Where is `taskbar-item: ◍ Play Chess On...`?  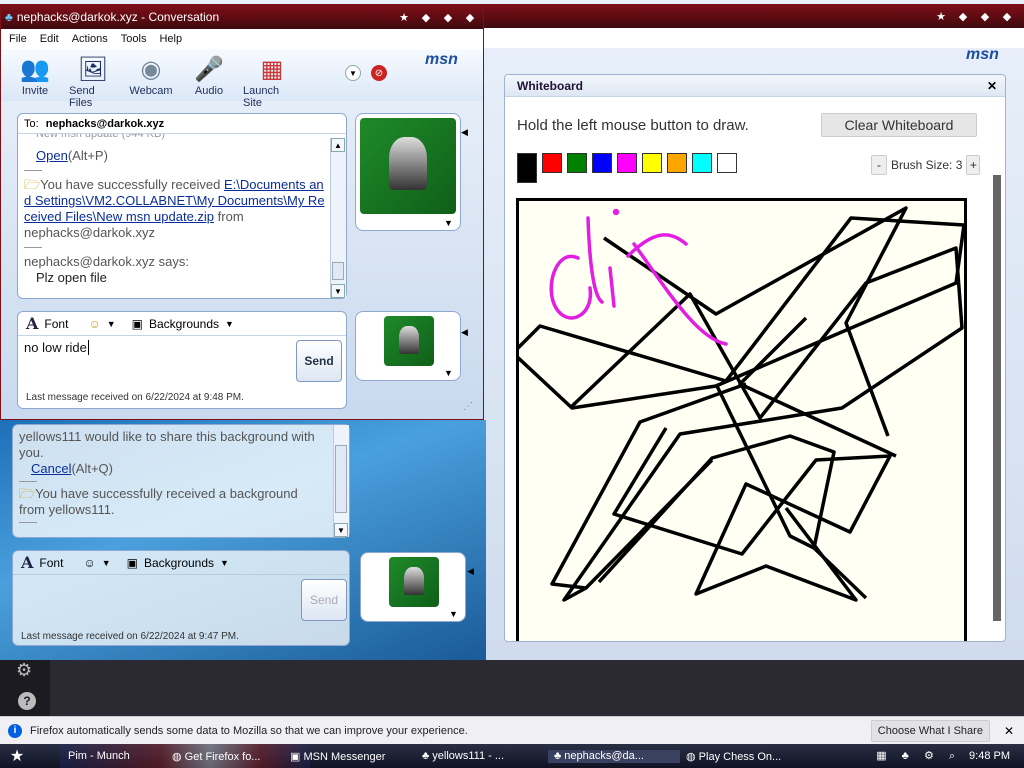 taskbar-item: ◍ Play Chess On... is located at coordinates (746, 756).